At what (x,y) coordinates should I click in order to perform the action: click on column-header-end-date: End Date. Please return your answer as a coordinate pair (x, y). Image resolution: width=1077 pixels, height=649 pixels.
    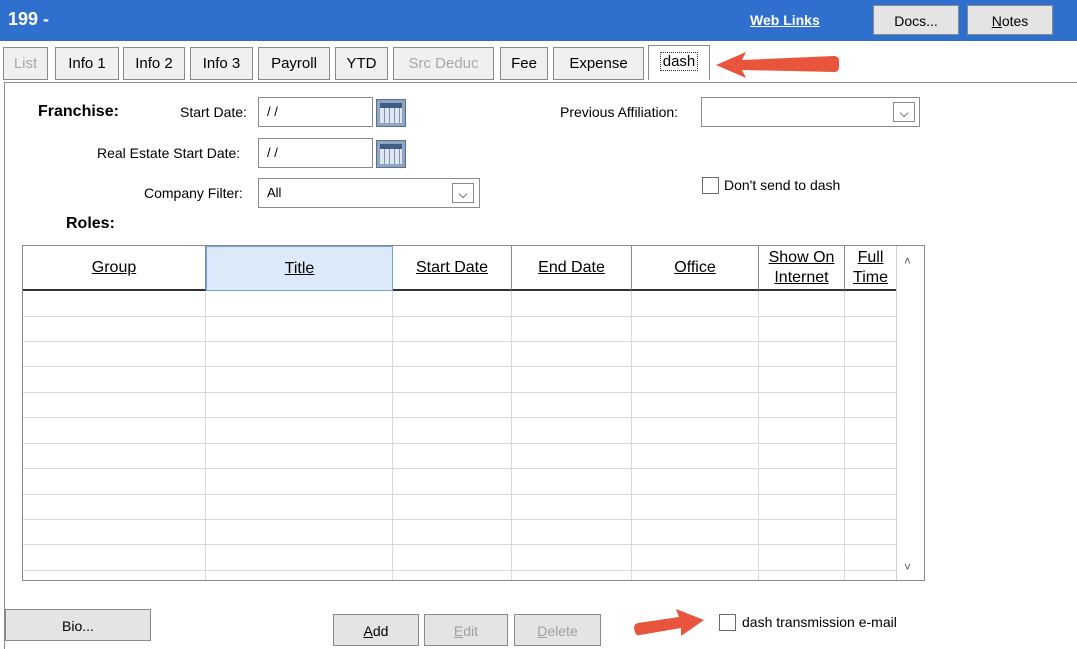
    Looking at the image, I should click on (572, 268).